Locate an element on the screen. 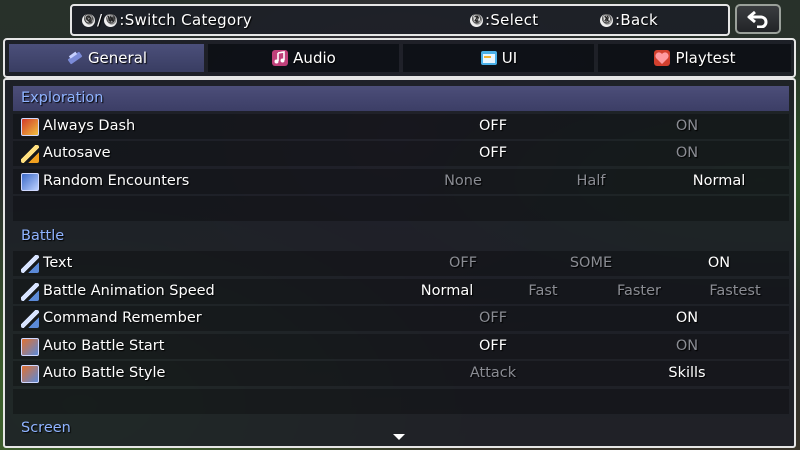  option-value: Attack is located at coordinates (493, 373).